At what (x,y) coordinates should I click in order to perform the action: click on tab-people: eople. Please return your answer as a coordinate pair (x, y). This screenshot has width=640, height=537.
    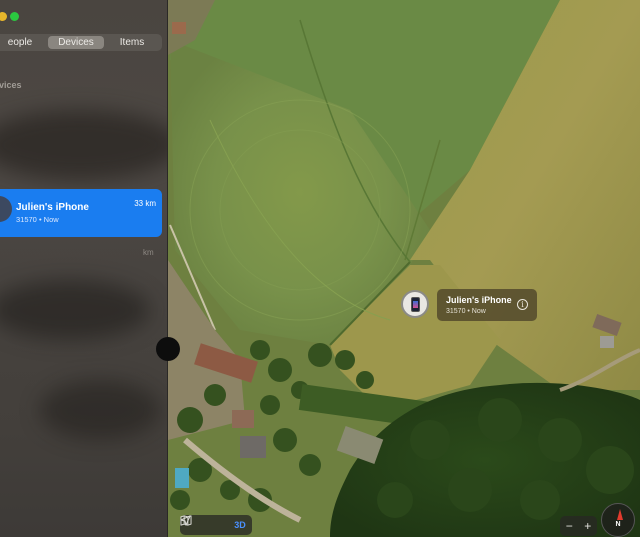
    Looking at the image, I should click on (24, 42).